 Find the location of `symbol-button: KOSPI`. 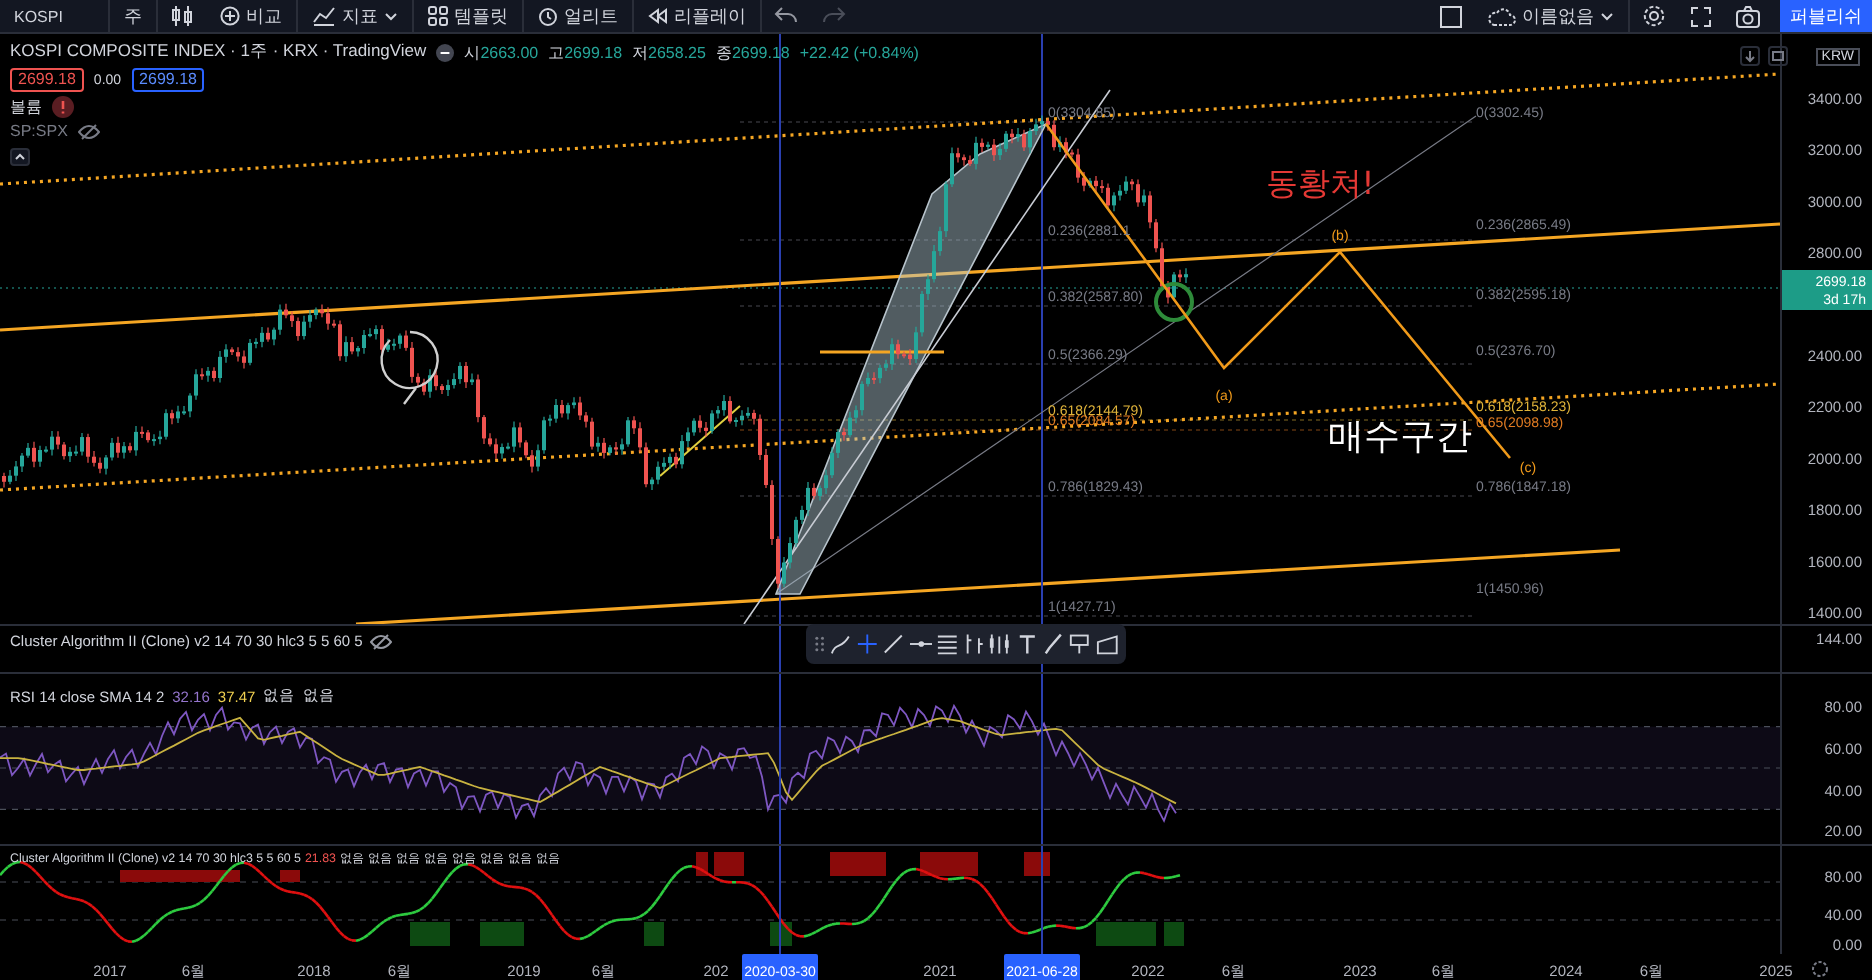

symbol-button: KOSPI is located at coordinates (55, 16).